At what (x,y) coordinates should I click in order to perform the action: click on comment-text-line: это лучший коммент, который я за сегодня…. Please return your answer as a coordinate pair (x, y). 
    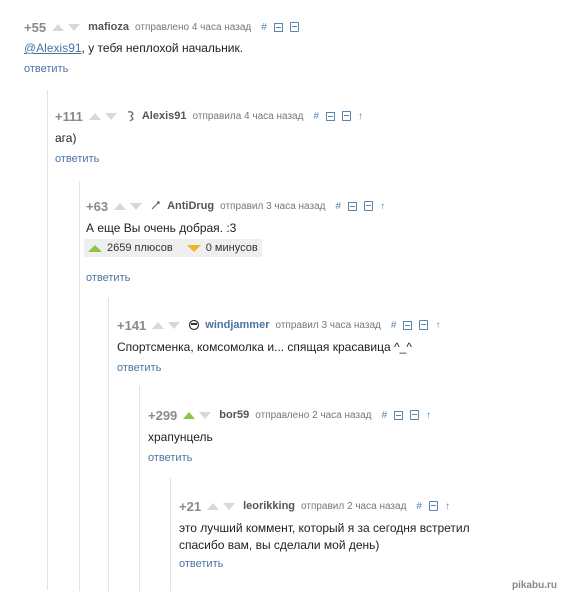
    Looking at the image, I should click on (324, 528).